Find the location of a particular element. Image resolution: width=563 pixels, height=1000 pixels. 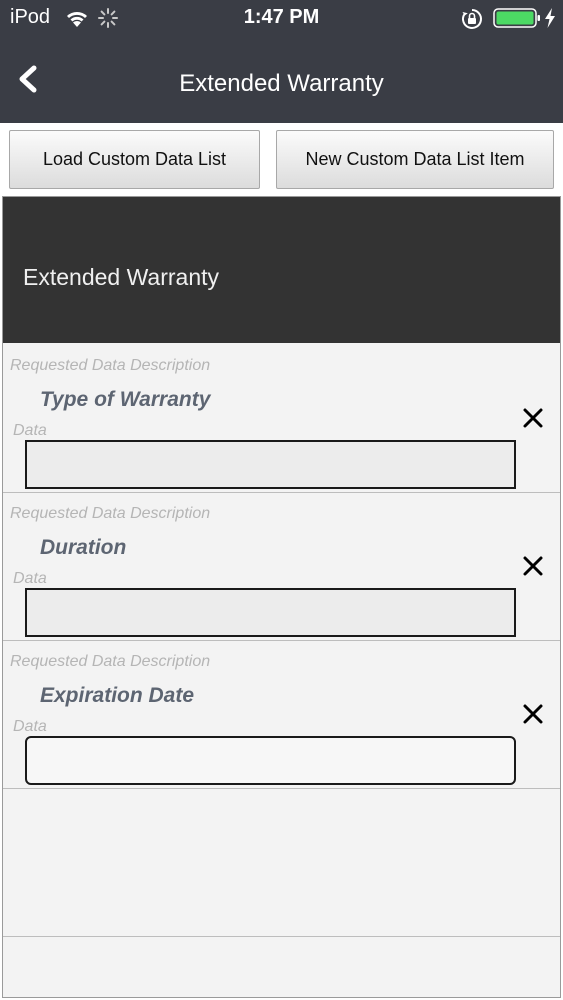

panel-title: Extended Warranty is located at coordinates (121, 277).